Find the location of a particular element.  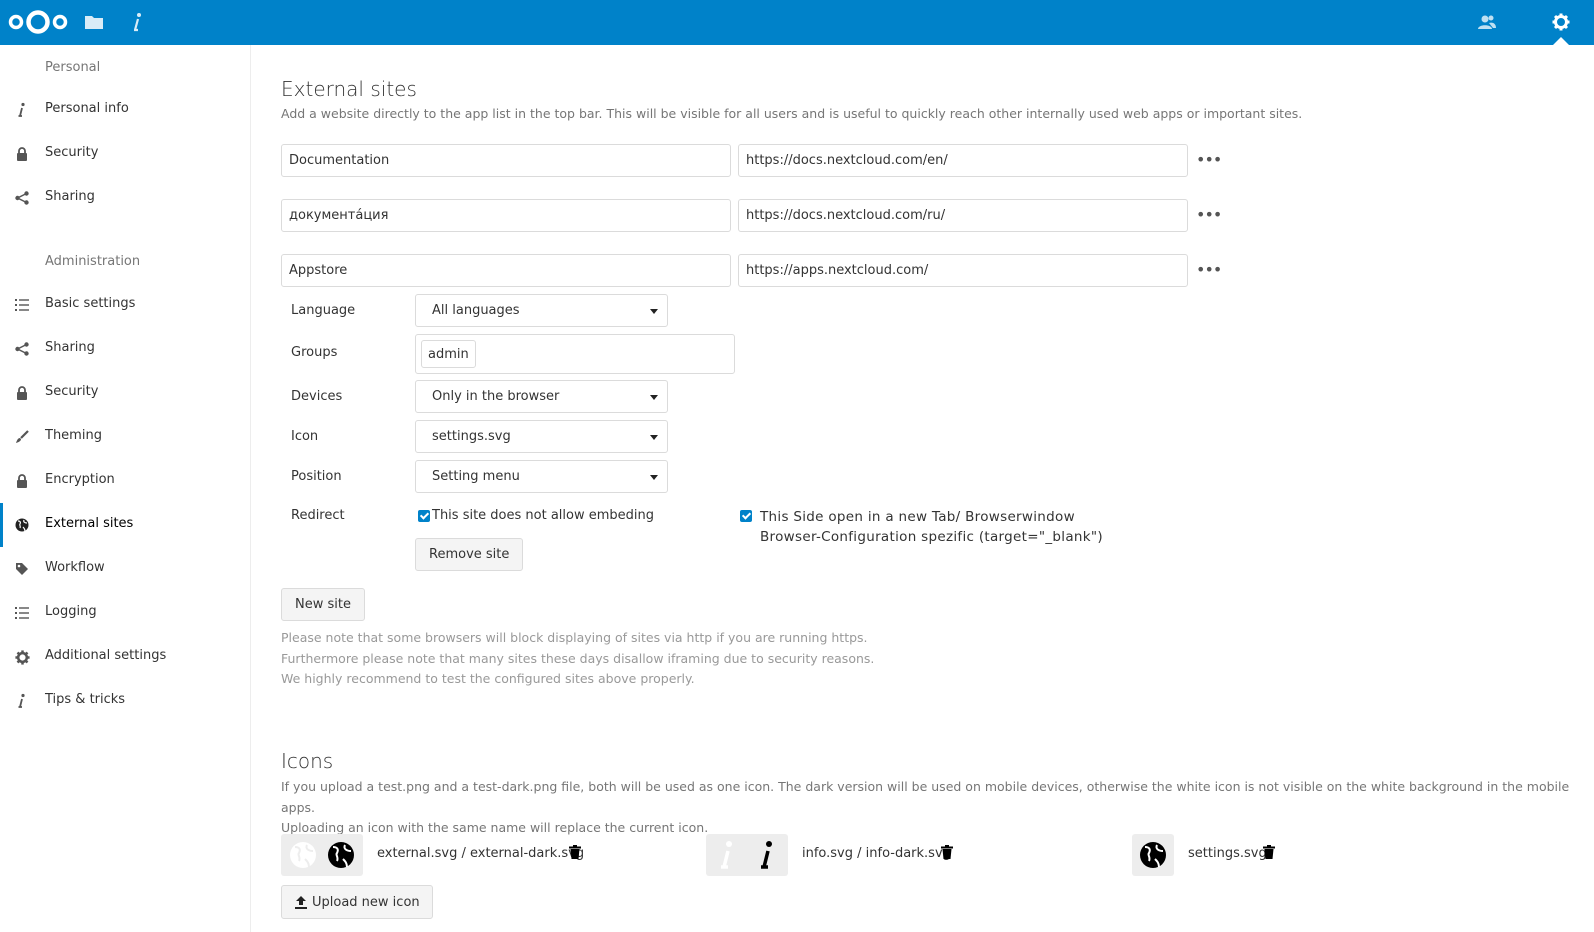

devices-label: Devices is located at coordinates (317, 396).